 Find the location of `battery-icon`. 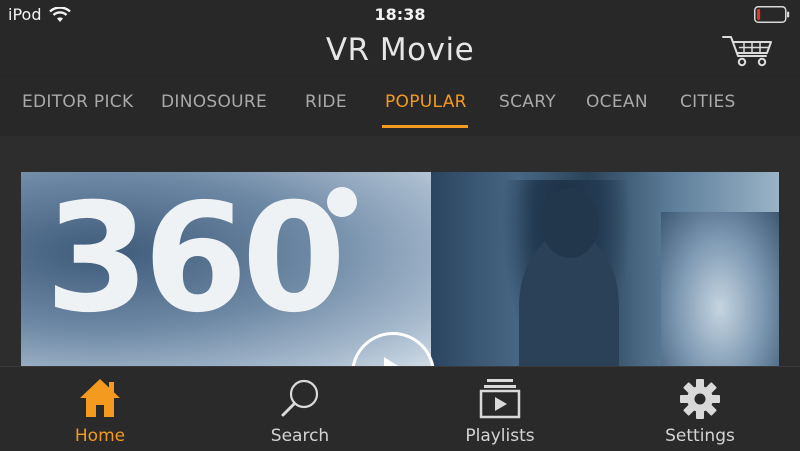

battery-icon is located at coordinates (772, 16).